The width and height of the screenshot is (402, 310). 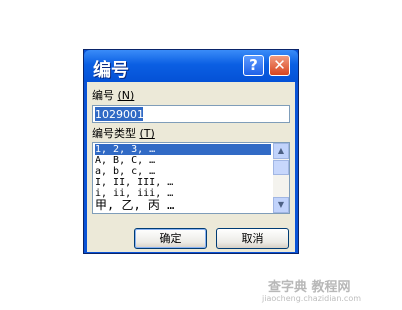 I want to click on type-label-text: 编号类型, so click(x=116, y=133).